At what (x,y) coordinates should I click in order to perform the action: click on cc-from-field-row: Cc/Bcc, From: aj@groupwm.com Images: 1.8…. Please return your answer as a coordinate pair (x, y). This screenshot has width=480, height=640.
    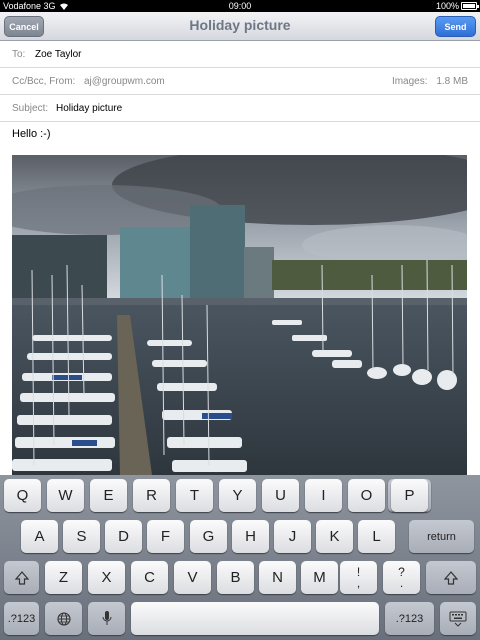
    Looking at the image, I should click on (240, 81).